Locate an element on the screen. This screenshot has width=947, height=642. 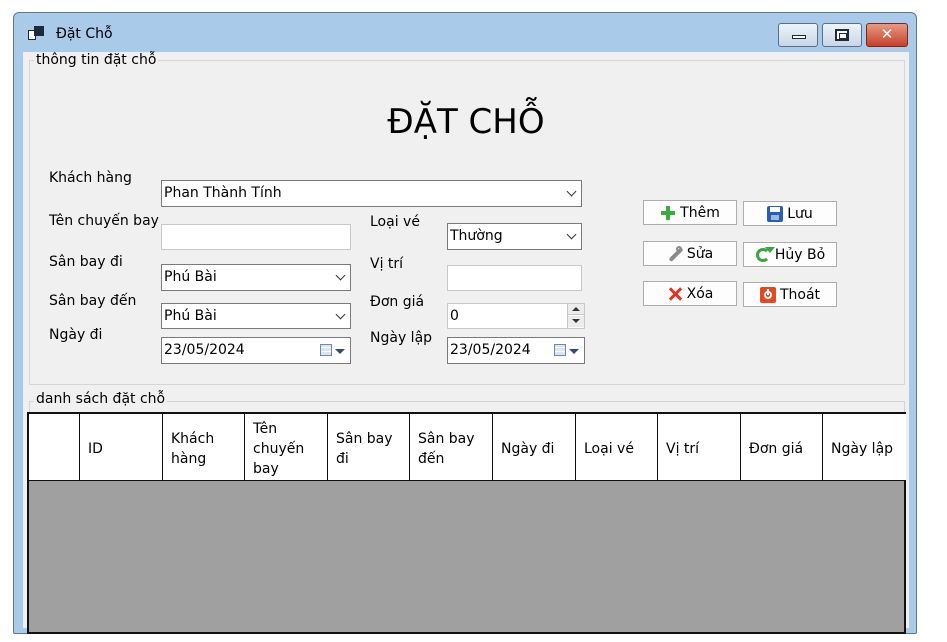
loai-ve-label: Loại vé is located at coordinates (395, 222).